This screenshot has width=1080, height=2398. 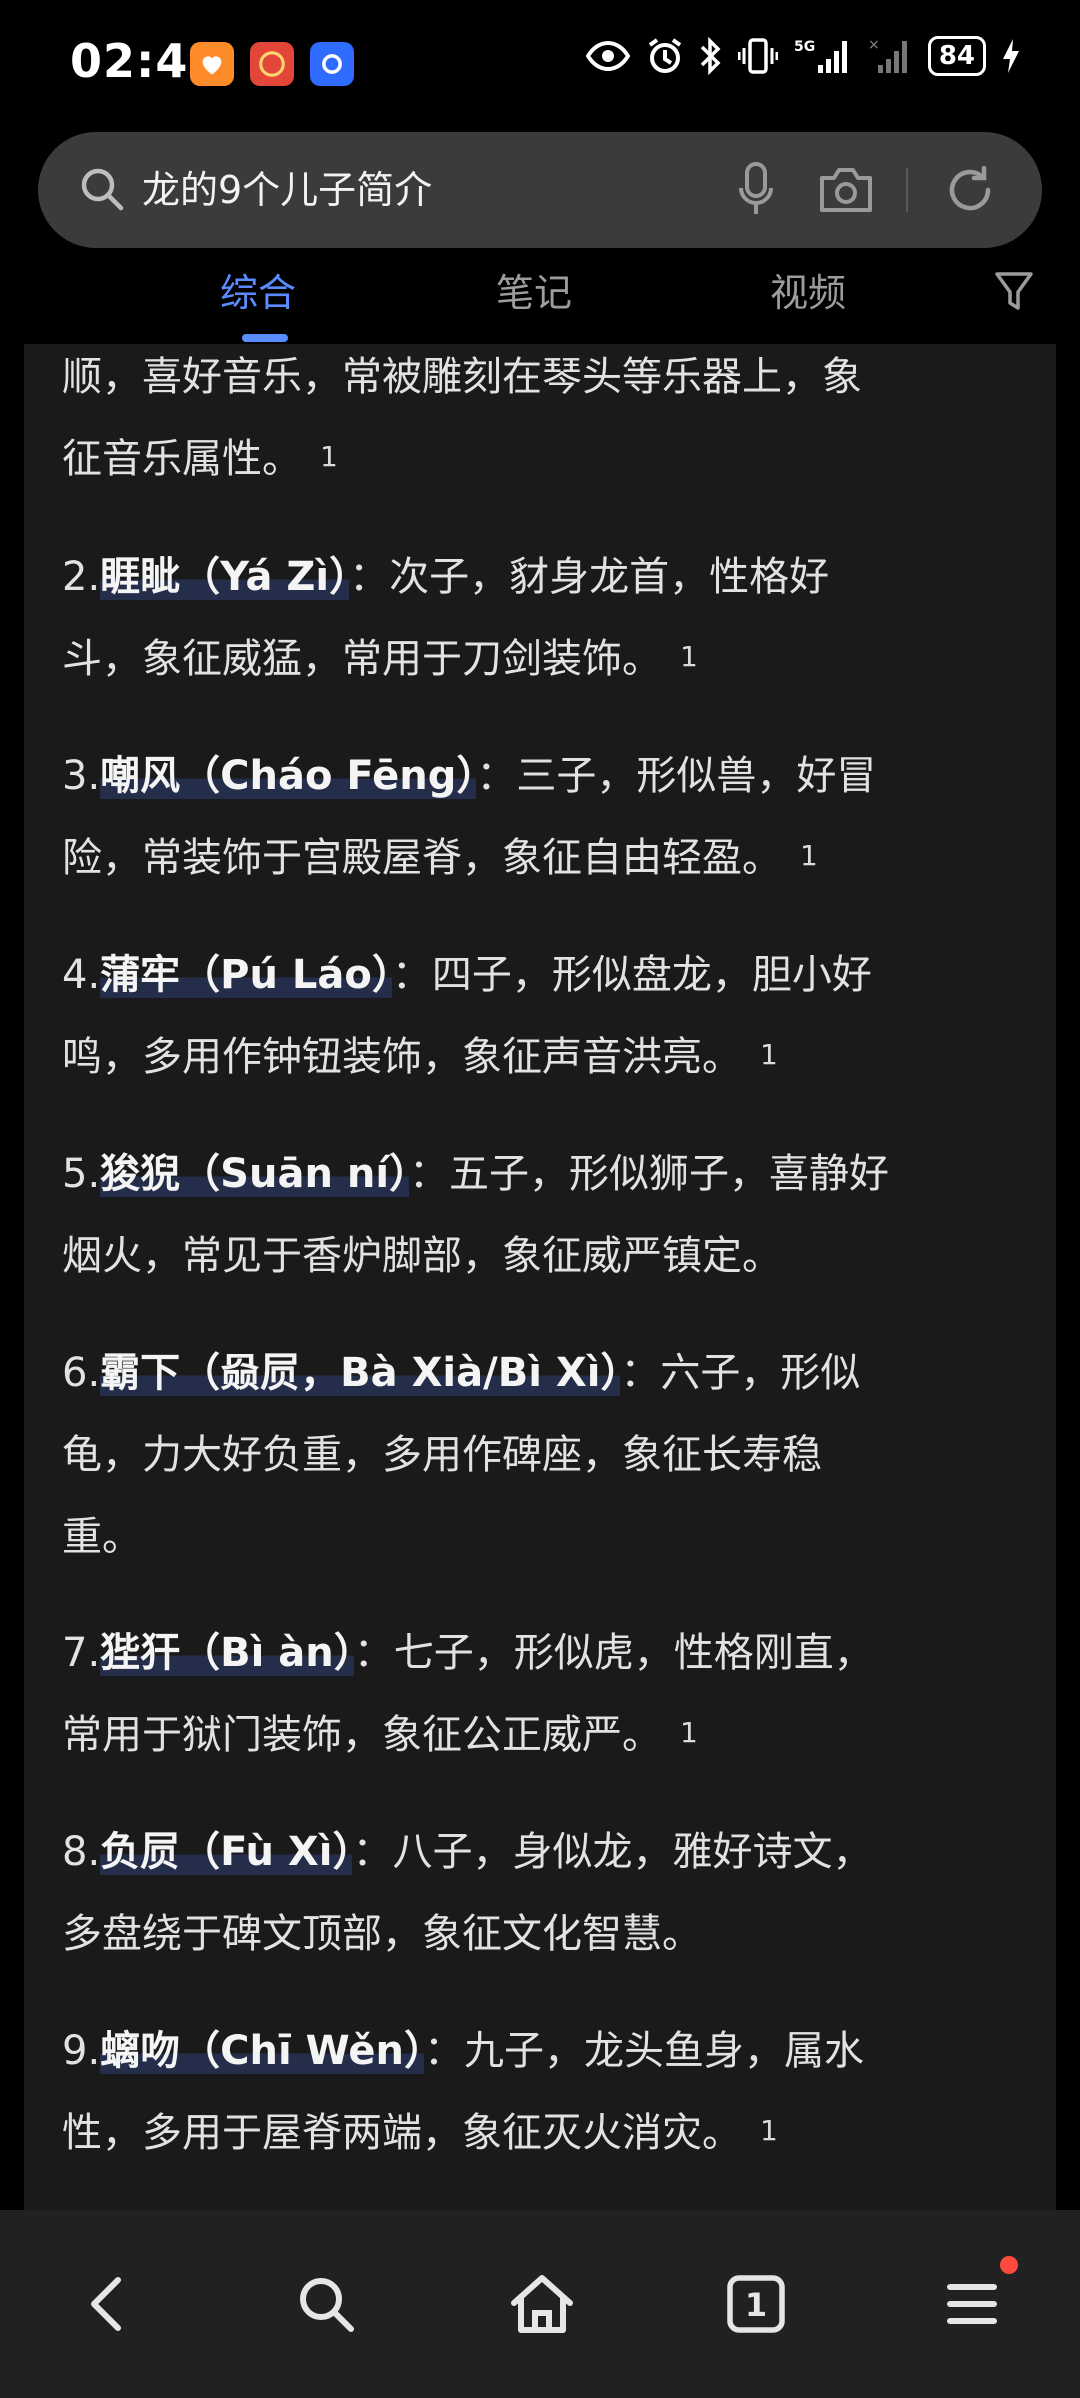 What do you see at coordinates (402, 1057) in the screenshot?
I see `item-text: 鸣，多用作钟钮装饰，象征声音洪亮。` at bounding box center [402, 1057].